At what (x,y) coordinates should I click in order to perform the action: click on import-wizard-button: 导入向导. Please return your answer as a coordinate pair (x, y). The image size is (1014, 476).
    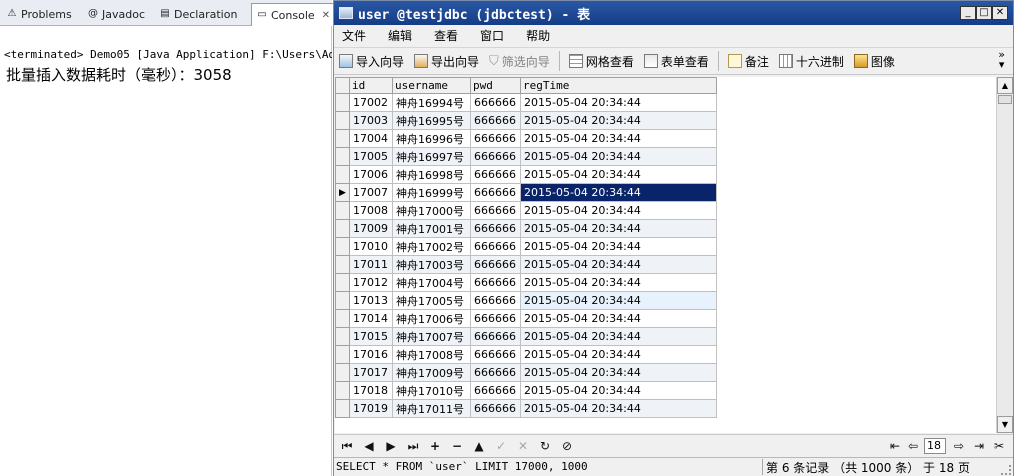
    Looking at the image, I should click on (371, 61).